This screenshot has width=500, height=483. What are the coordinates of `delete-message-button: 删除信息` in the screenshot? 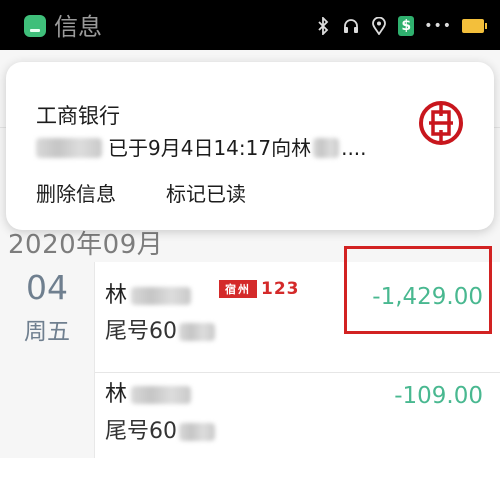 It's located at (76, 194).